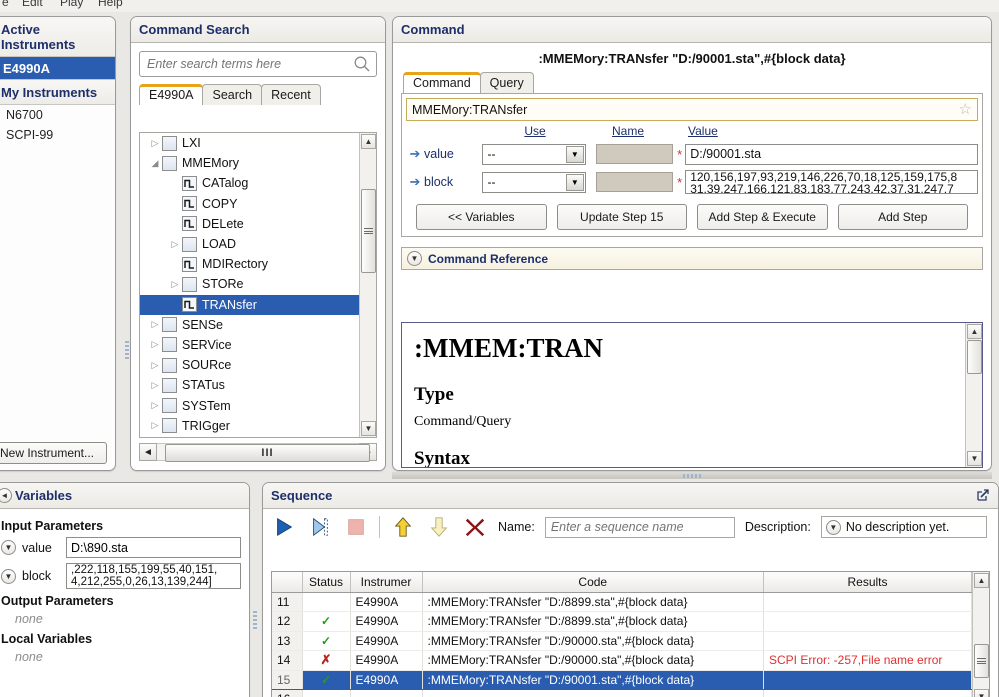 The height and width of the screenshot is (697, 999). What do you see at coordinates (481, 217) in the screenshot?
I see `variables-toggle-button: << Variables` at bounding box center [481, 217].